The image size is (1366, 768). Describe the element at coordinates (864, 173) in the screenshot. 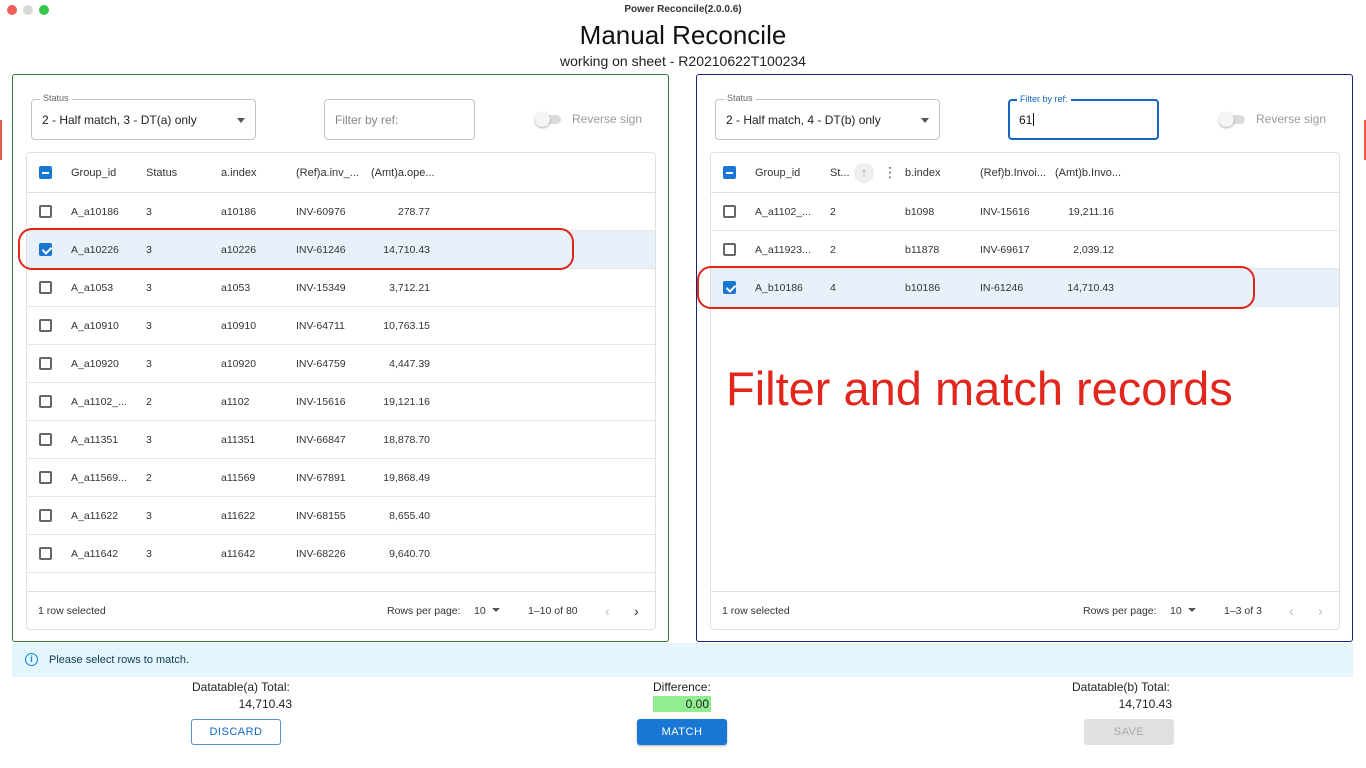

I see `sort-arrow-up-icon: ↑` at that location.